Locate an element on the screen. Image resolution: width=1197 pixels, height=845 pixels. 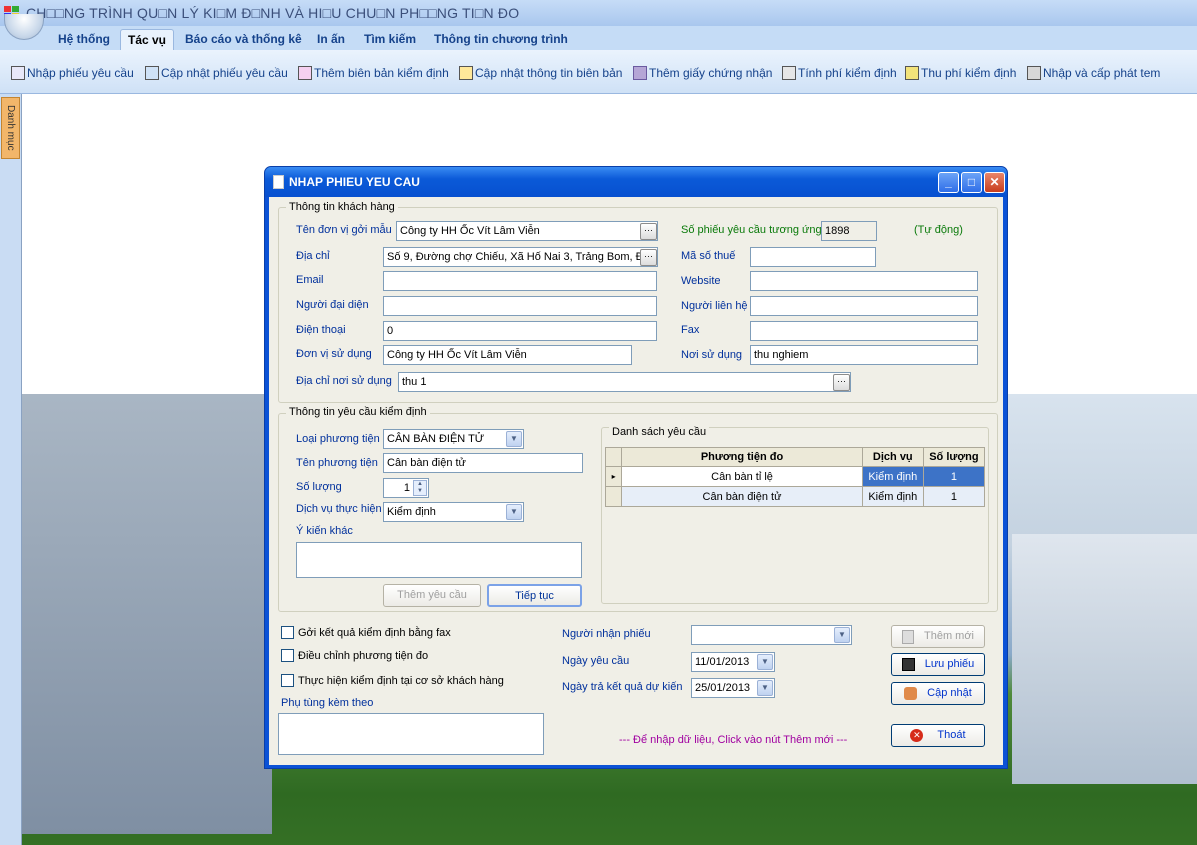
certificate-icon is located at coordinates (640, 73).